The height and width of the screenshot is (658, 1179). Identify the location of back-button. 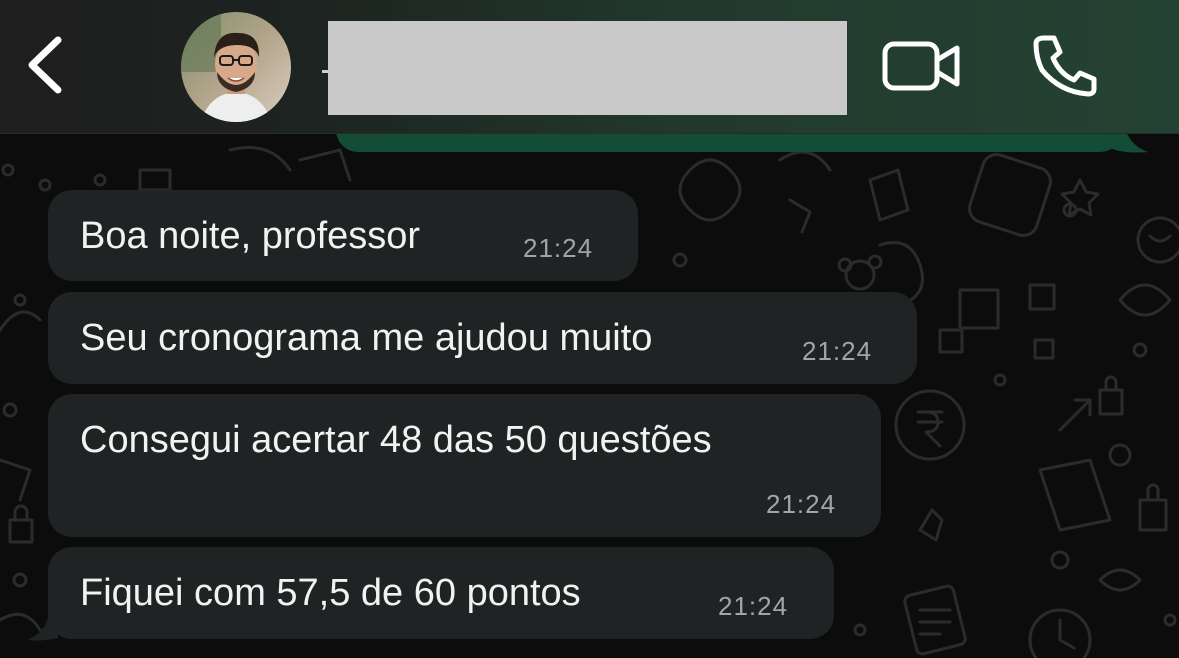
(47, 65).